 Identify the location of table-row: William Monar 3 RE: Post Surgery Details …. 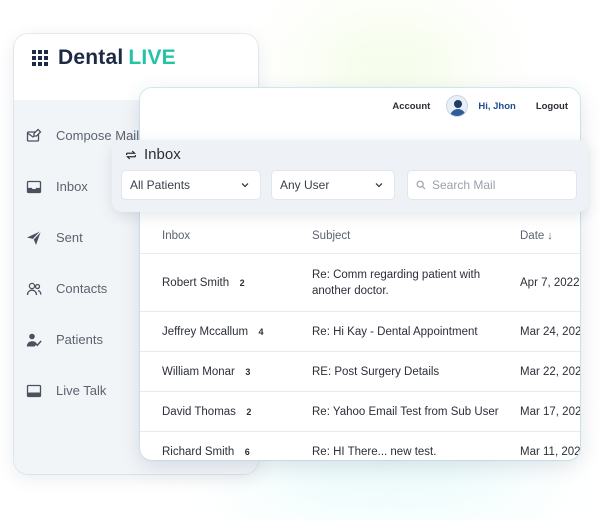
(360, 372).